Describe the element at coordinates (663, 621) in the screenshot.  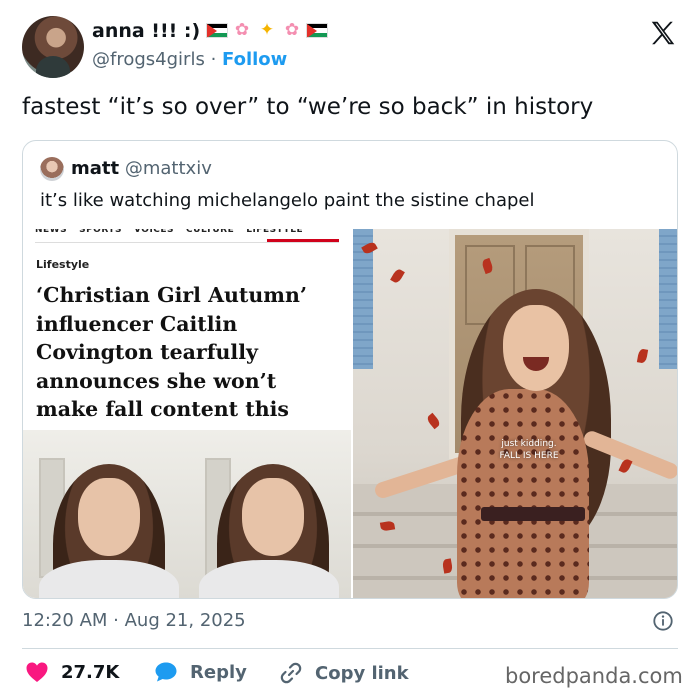
I see `info-icon` at that location.